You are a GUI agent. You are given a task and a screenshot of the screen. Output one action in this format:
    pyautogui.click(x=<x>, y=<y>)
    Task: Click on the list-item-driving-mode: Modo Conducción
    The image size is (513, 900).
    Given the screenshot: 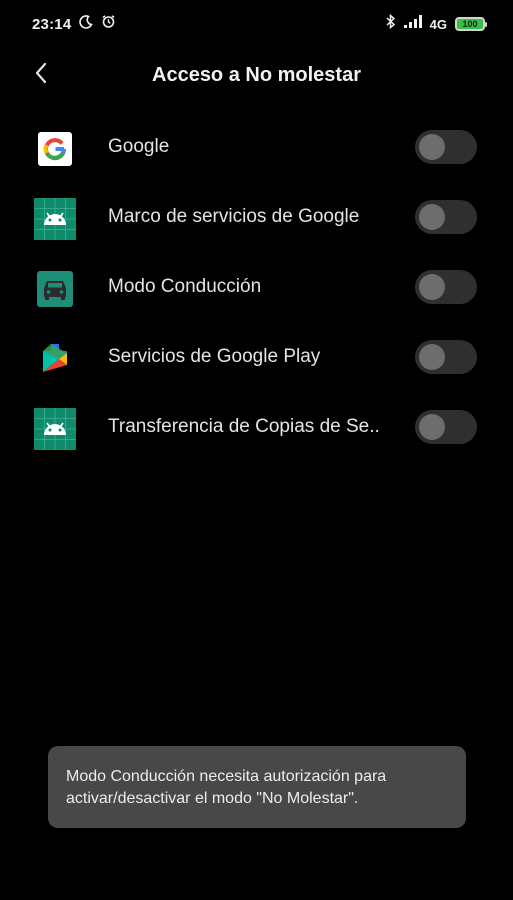 What is the action you would take?
    pyautogui.click(x=256, y=287)
    